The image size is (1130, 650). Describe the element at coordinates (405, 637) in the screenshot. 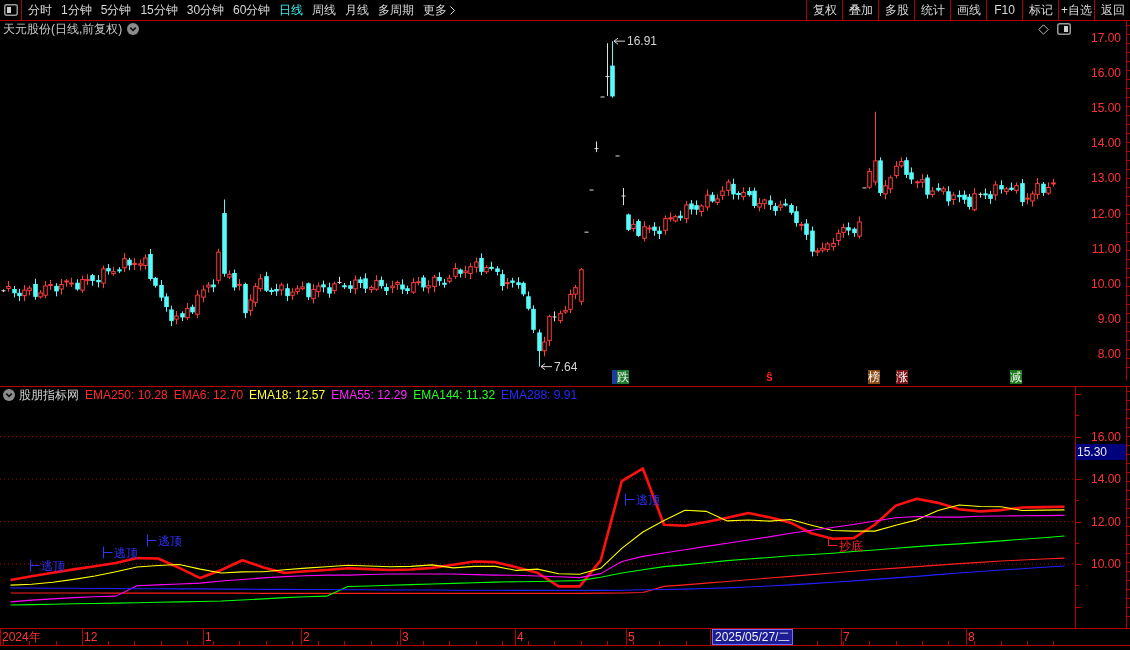

I see `month-label: 3` at that location.